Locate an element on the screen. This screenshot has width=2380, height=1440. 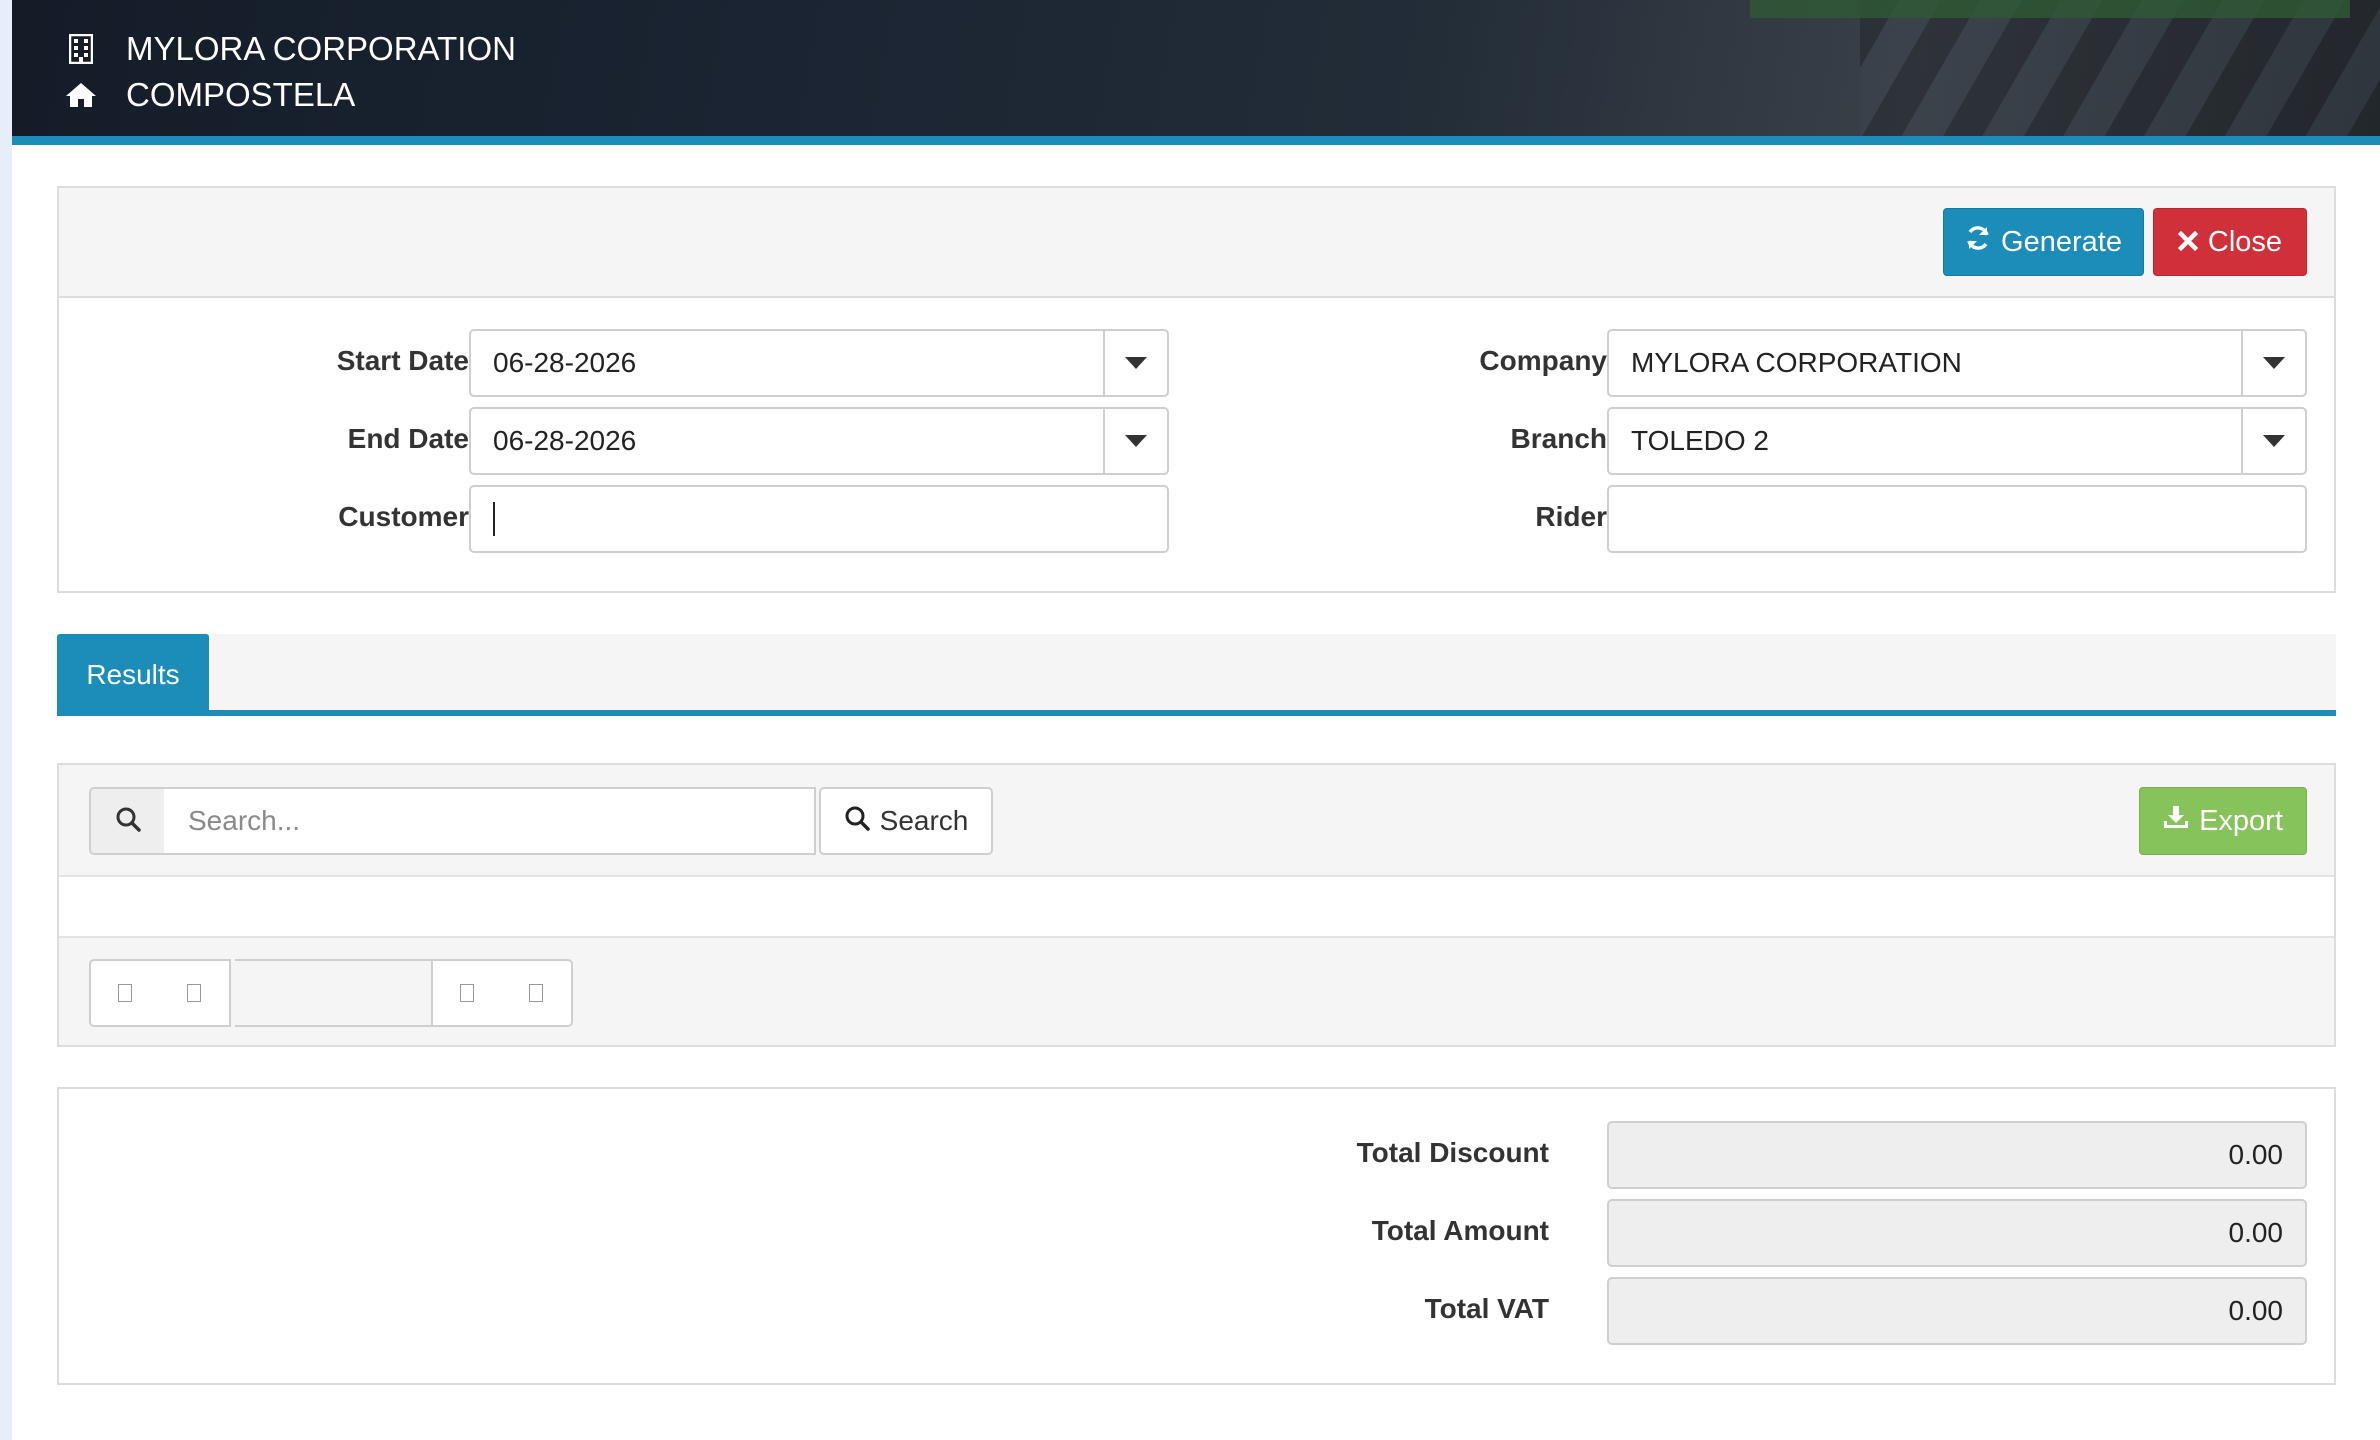
customer-field is located at coordinates (819, 519).